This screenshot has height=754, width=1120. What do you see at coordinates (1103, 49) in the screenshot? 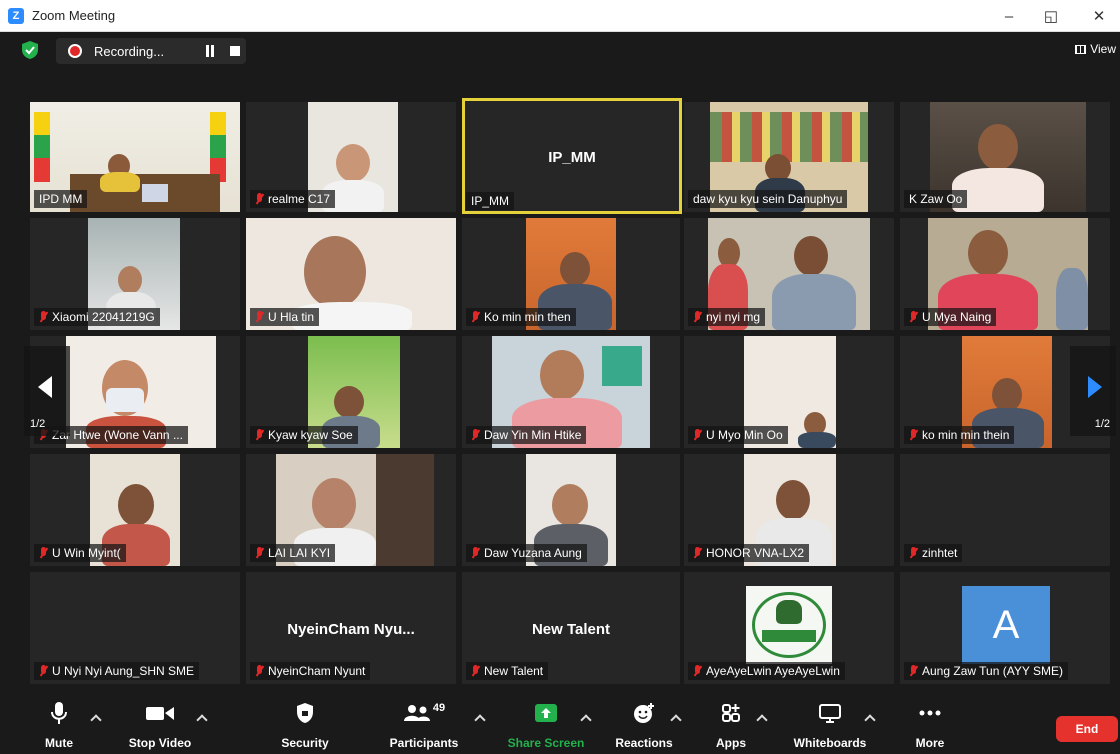
I see `view-label: View` at bounding box center [1103, 49].